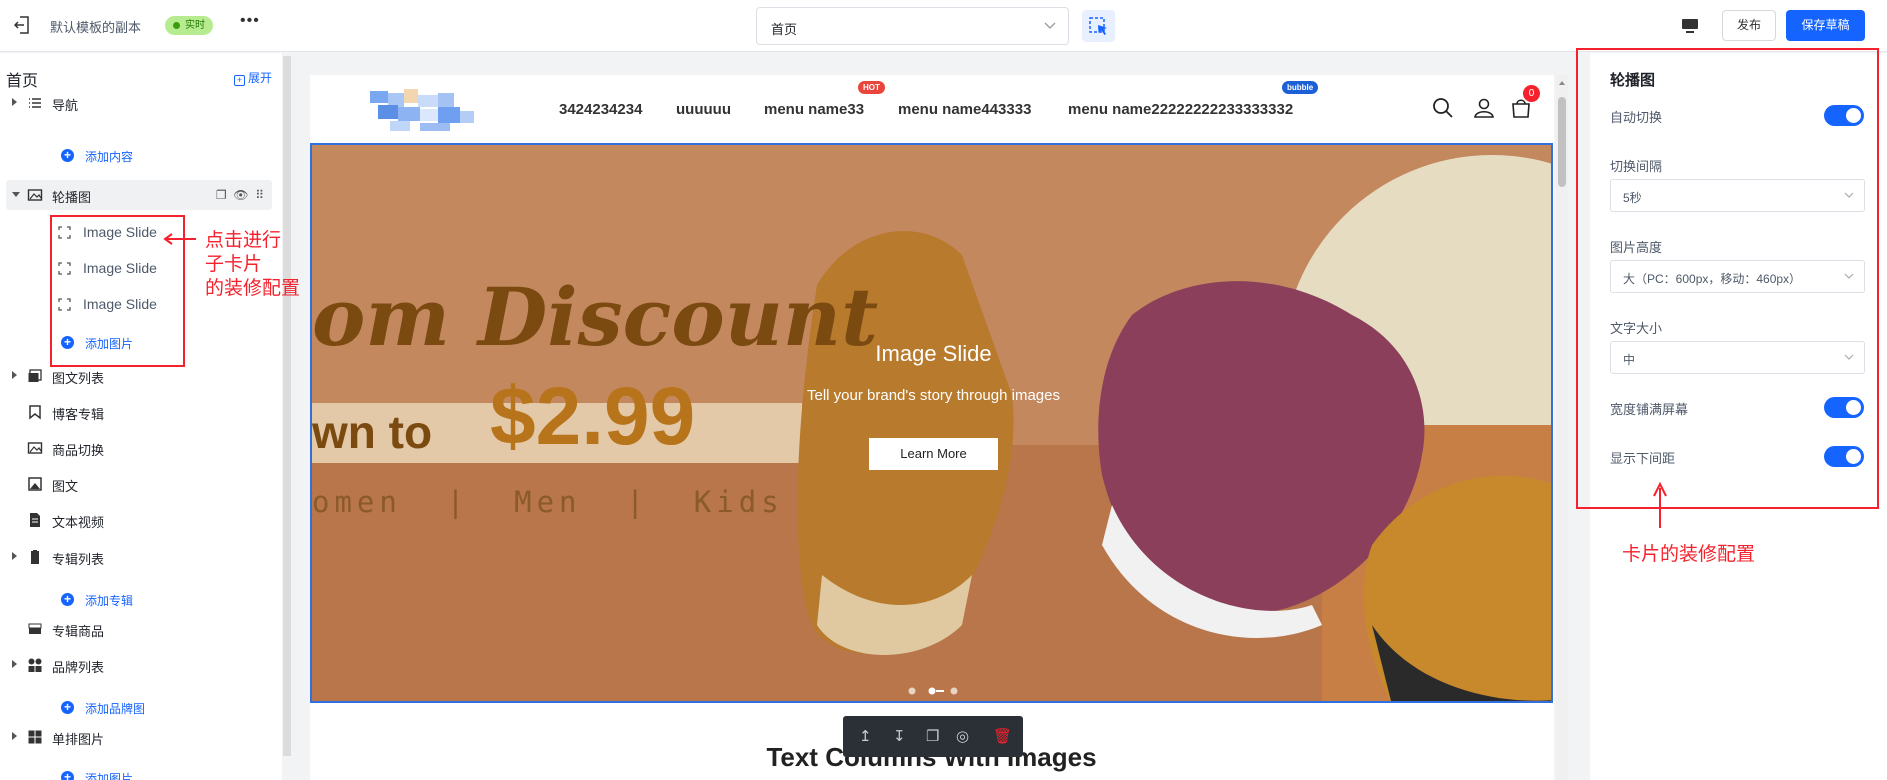  I want to click on tree-item-label: 轮播图, so click(72, 197).